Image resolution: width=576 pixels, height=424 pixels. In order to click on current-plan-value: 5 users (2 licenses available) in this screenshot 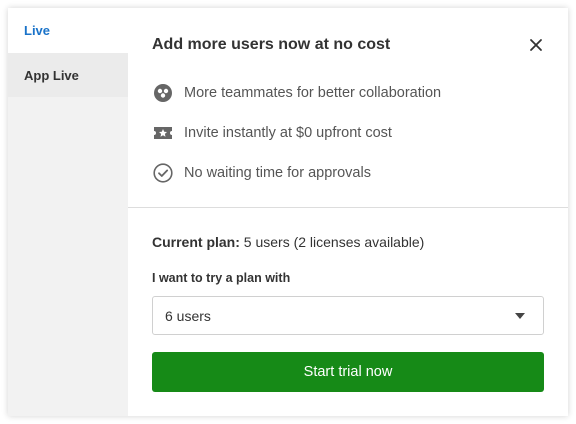, I will do `click(334, 242)`.